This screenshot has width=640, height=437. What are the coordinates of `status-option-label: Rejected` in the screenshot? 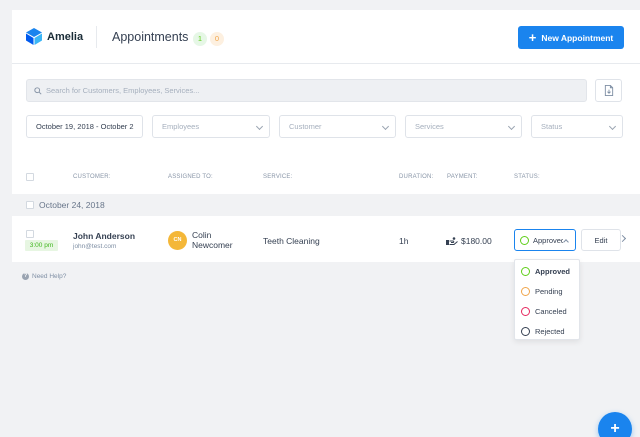 It's located at (550, 331).